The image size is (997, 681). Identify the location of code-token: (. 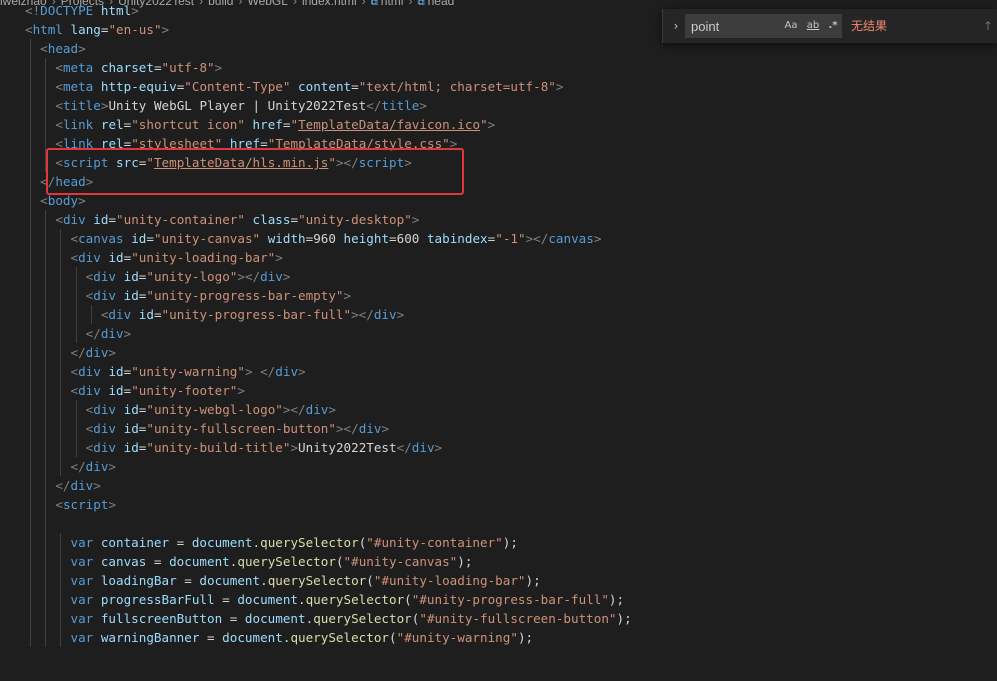
(408, 599).